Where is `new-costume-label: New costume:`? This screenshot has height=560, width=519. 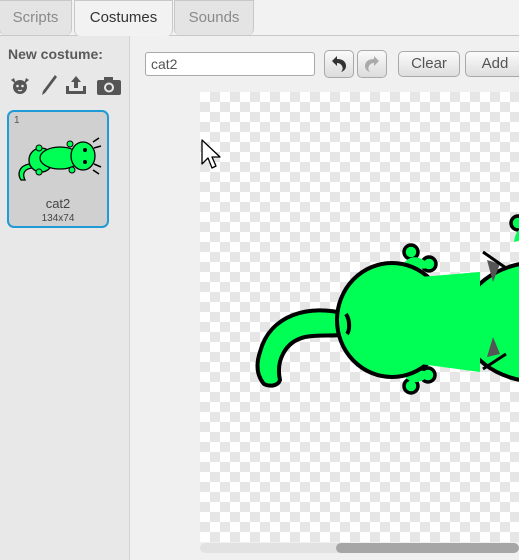 new-costume-label: New costume: is located at coordinates (55, 54).